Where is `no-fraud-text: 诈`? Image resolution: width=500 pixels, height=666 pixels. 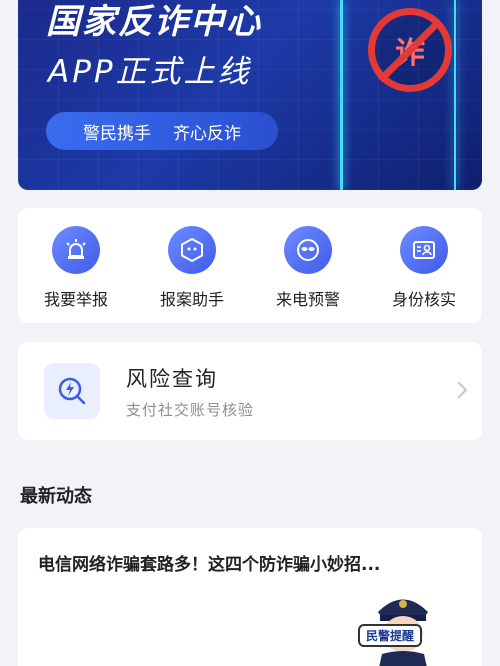 no-fraud-text: 诈 is located at coordinates (410, 53).